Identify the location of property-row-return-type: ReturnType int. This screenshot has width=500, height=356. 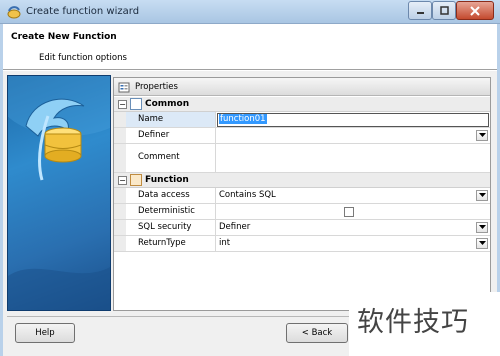
(302, 244).